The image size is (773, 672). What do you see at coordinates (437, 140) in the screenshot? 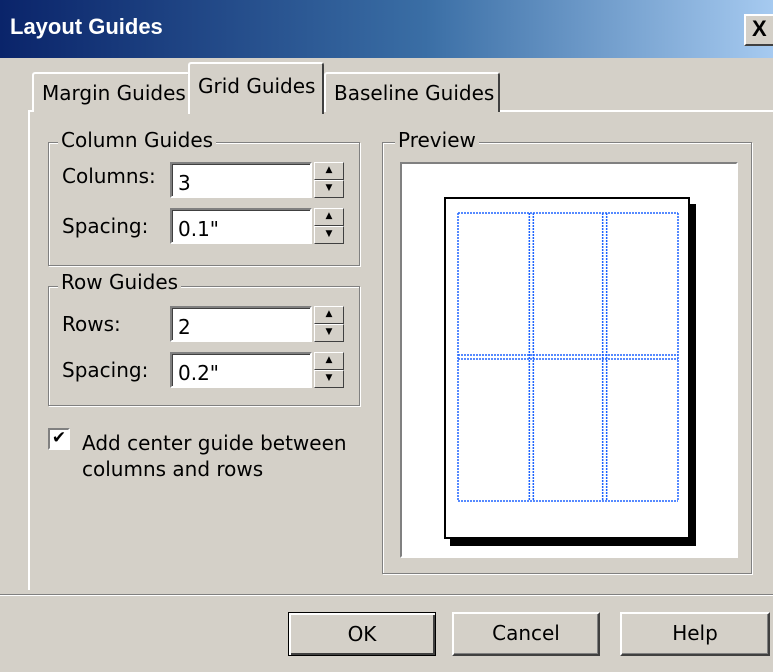
I see `preview-legend: Preview` at bounding box center [437, 140].